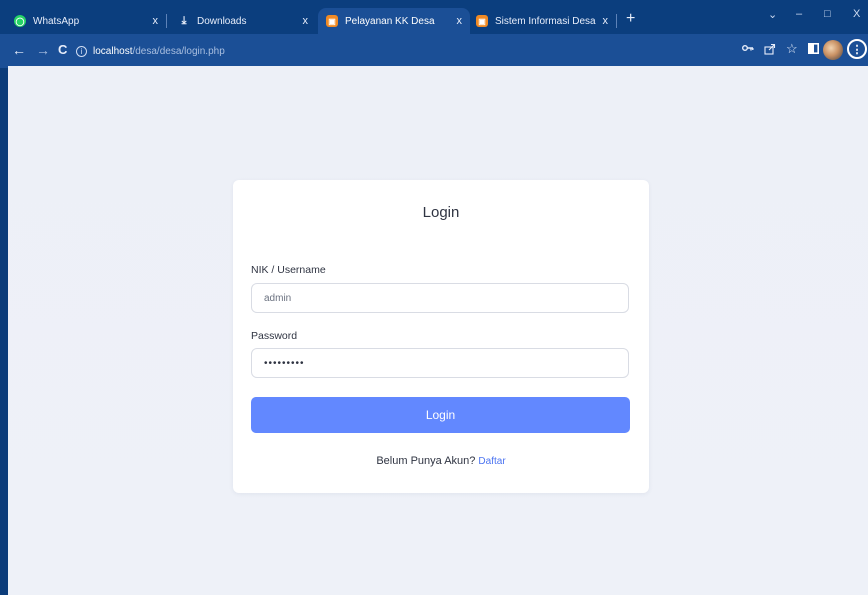 Image resolution: width=868 pixels, height=595 pixels. What do you see at coordinates (440, 415) in the screenshot?
I see `login-button: Login` at bounding box center [440, 415].